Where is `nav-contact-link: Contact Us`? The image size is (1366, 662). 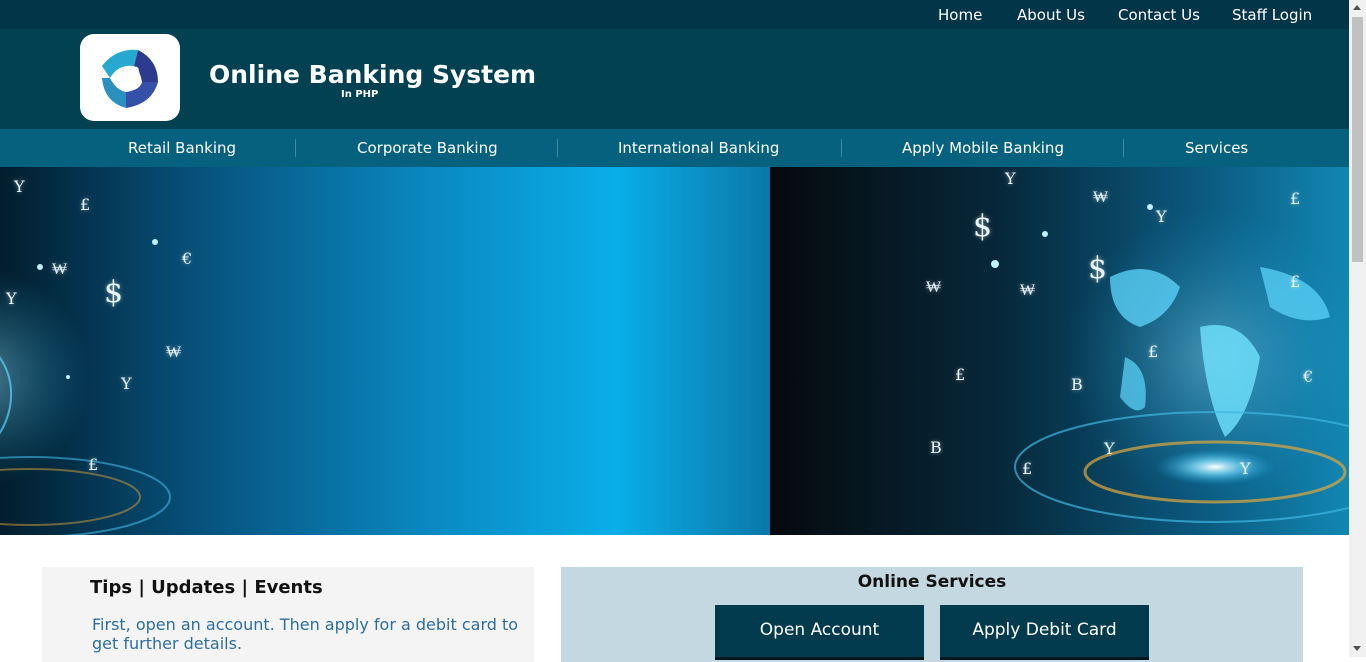
nav-contact-link: Contact Us is located at coordinates (1159, 15).